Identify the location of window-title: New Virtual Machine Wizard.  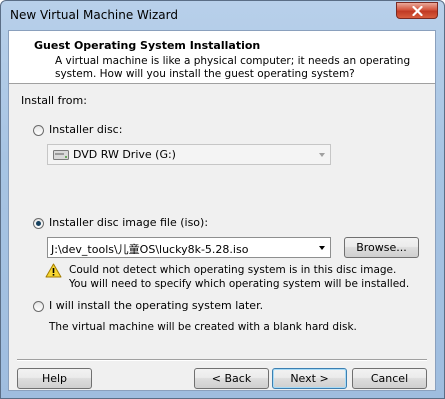
(94, 15).